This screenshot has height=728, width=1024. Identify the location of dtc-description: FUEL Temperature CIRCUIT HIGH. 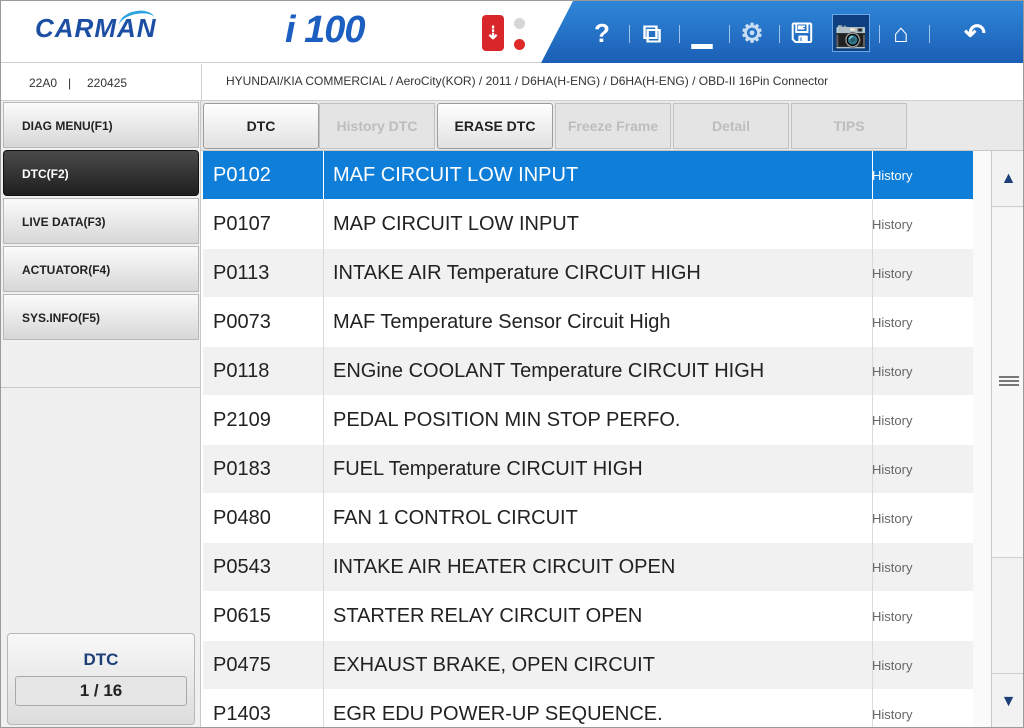
(488, 469).